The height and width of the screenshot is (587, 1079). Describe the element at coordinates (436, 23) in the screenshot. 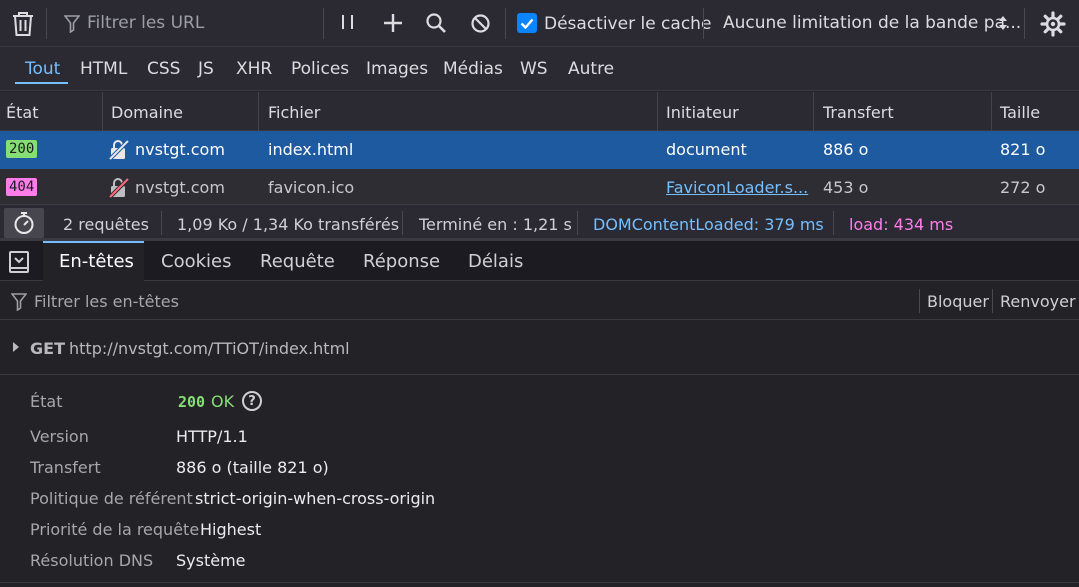

I see `search-icon` at that location.